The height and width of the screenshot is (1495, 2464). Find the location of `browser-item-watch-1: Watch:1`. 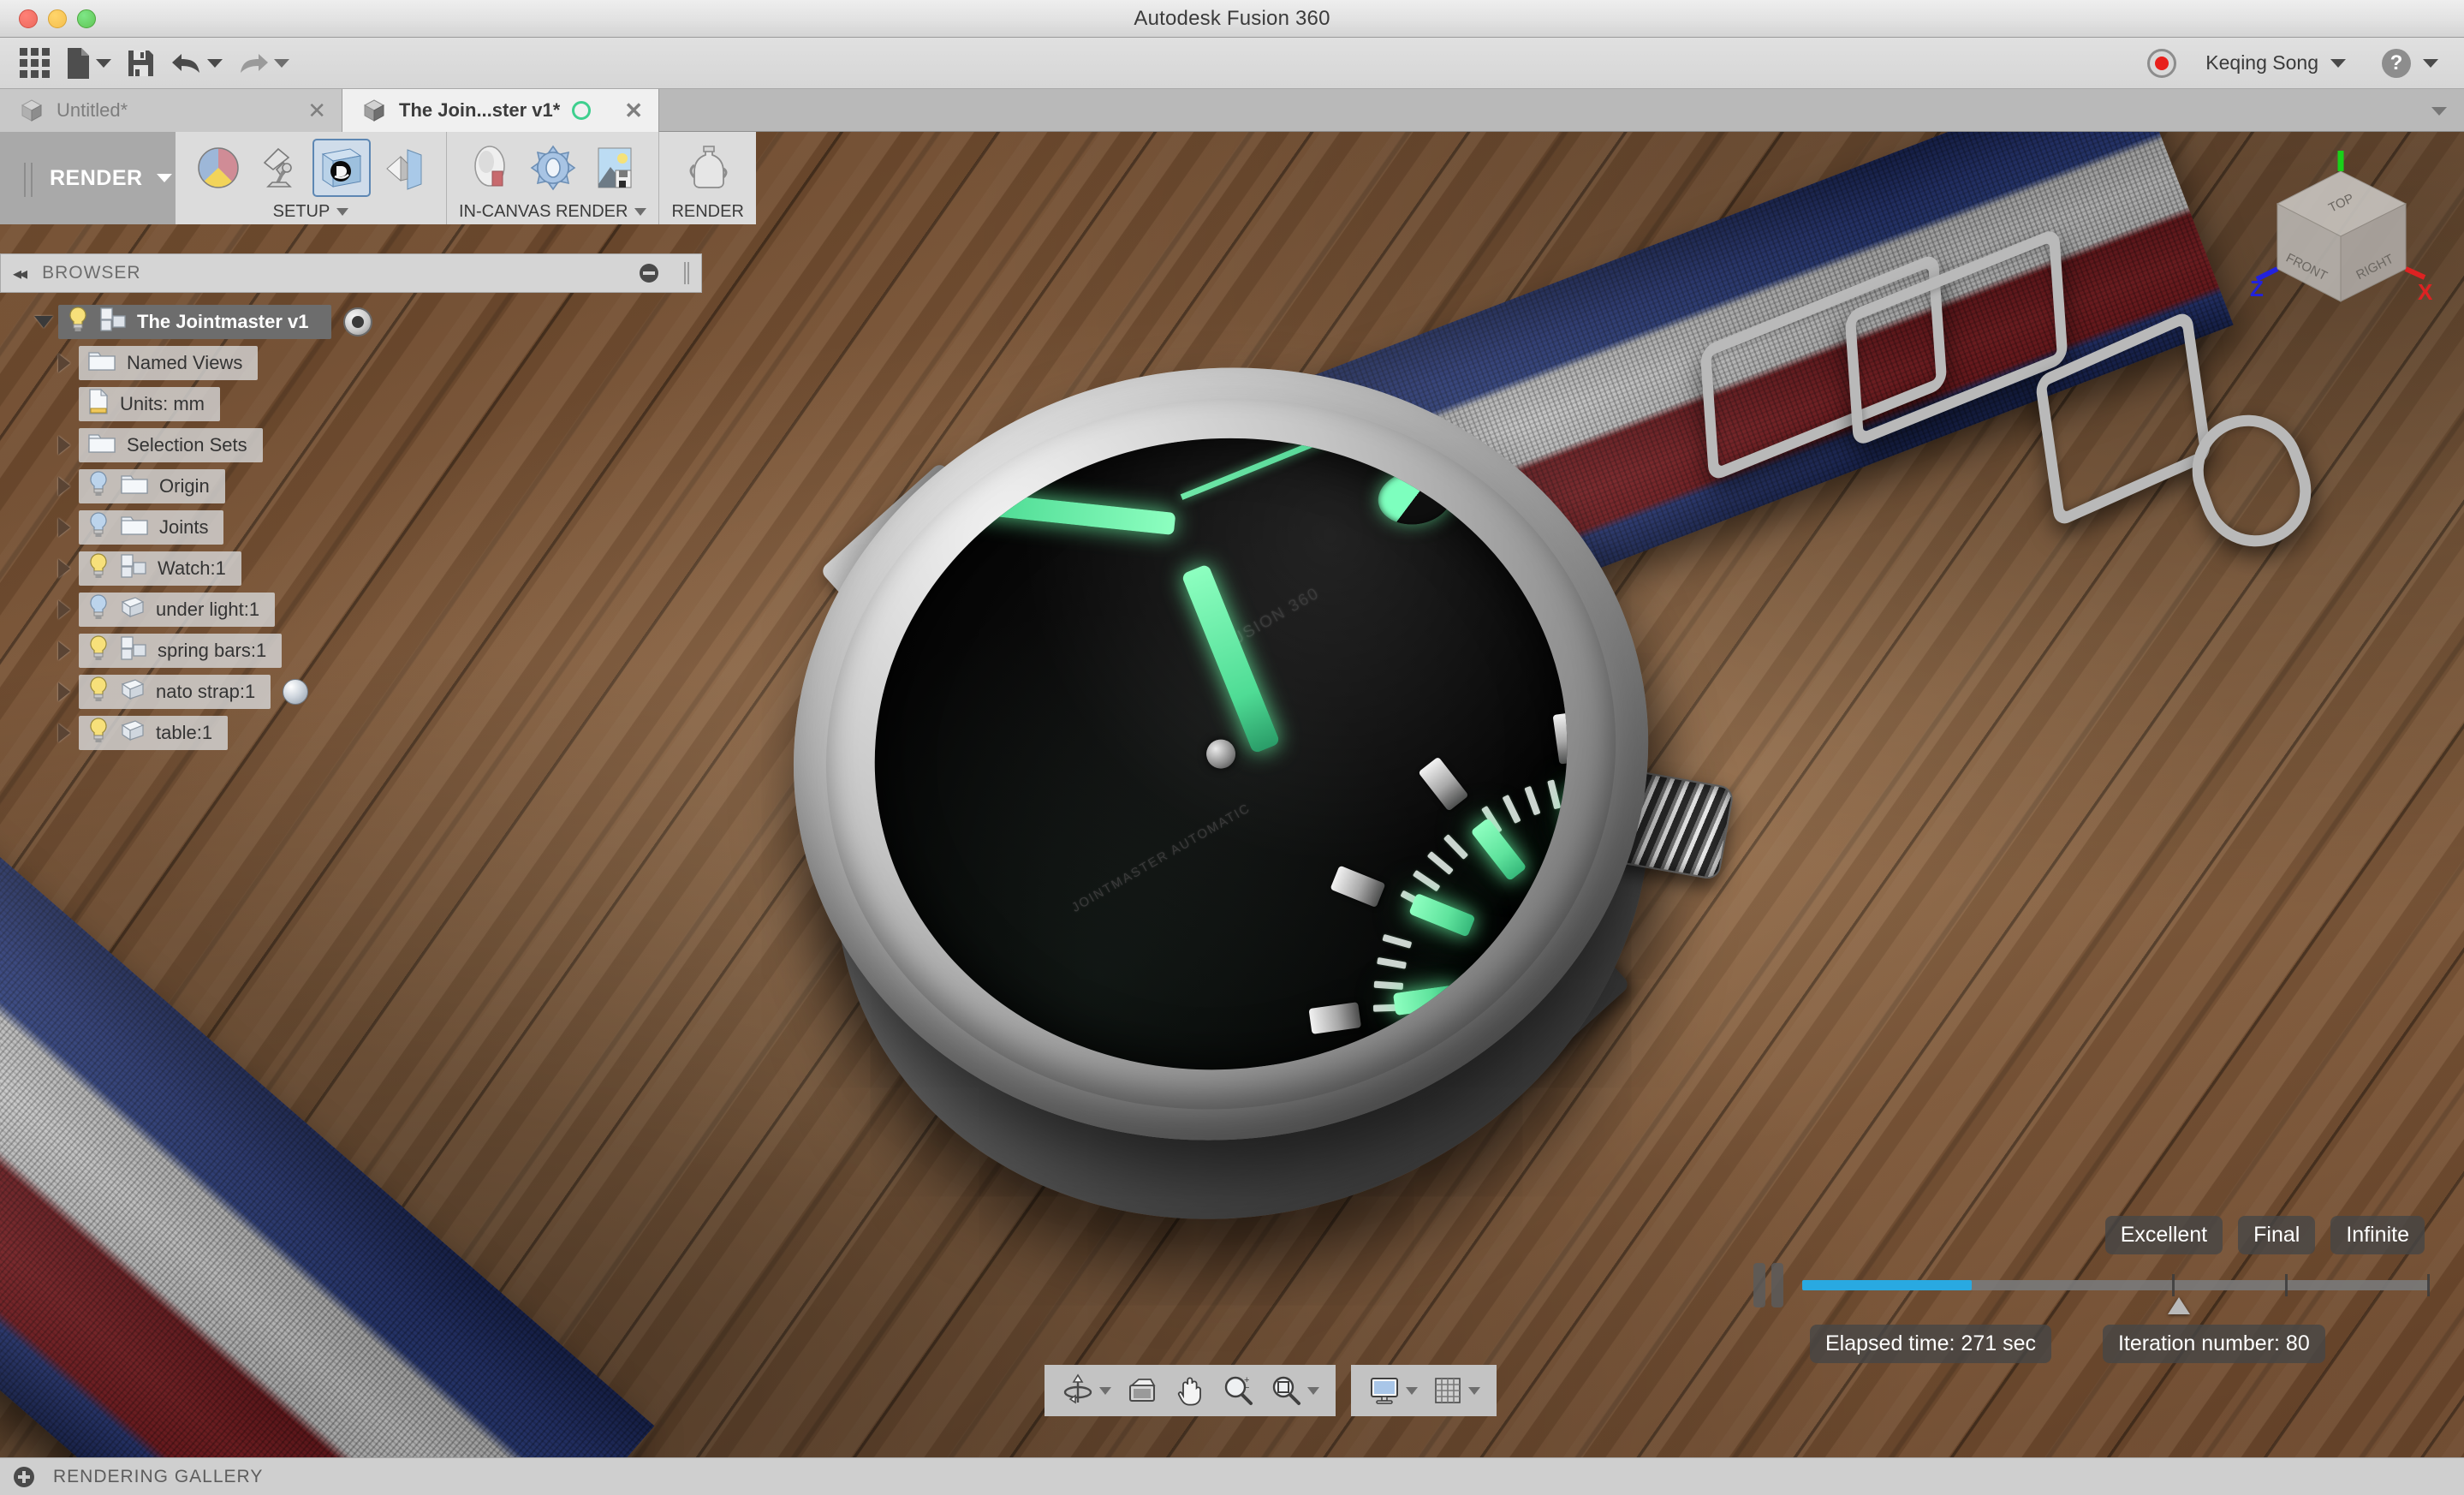

browser-item-watch-1: Watch:1 is located at coordinates (351, 568).